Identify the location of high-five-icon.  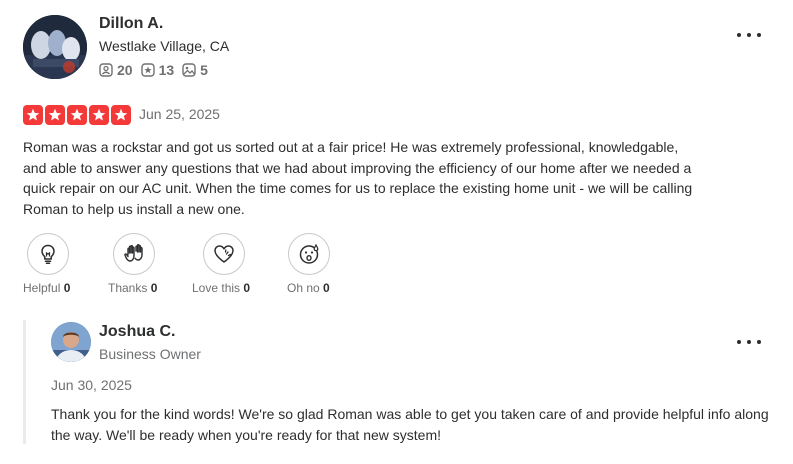
(133, 253).